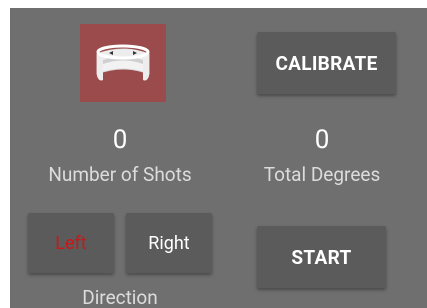 Image resolution: width=427 pixels, height=308 pixels. Describe the element at coordinates (322, 140) in the screenshot. I see `degrees-total: 0` at that location.